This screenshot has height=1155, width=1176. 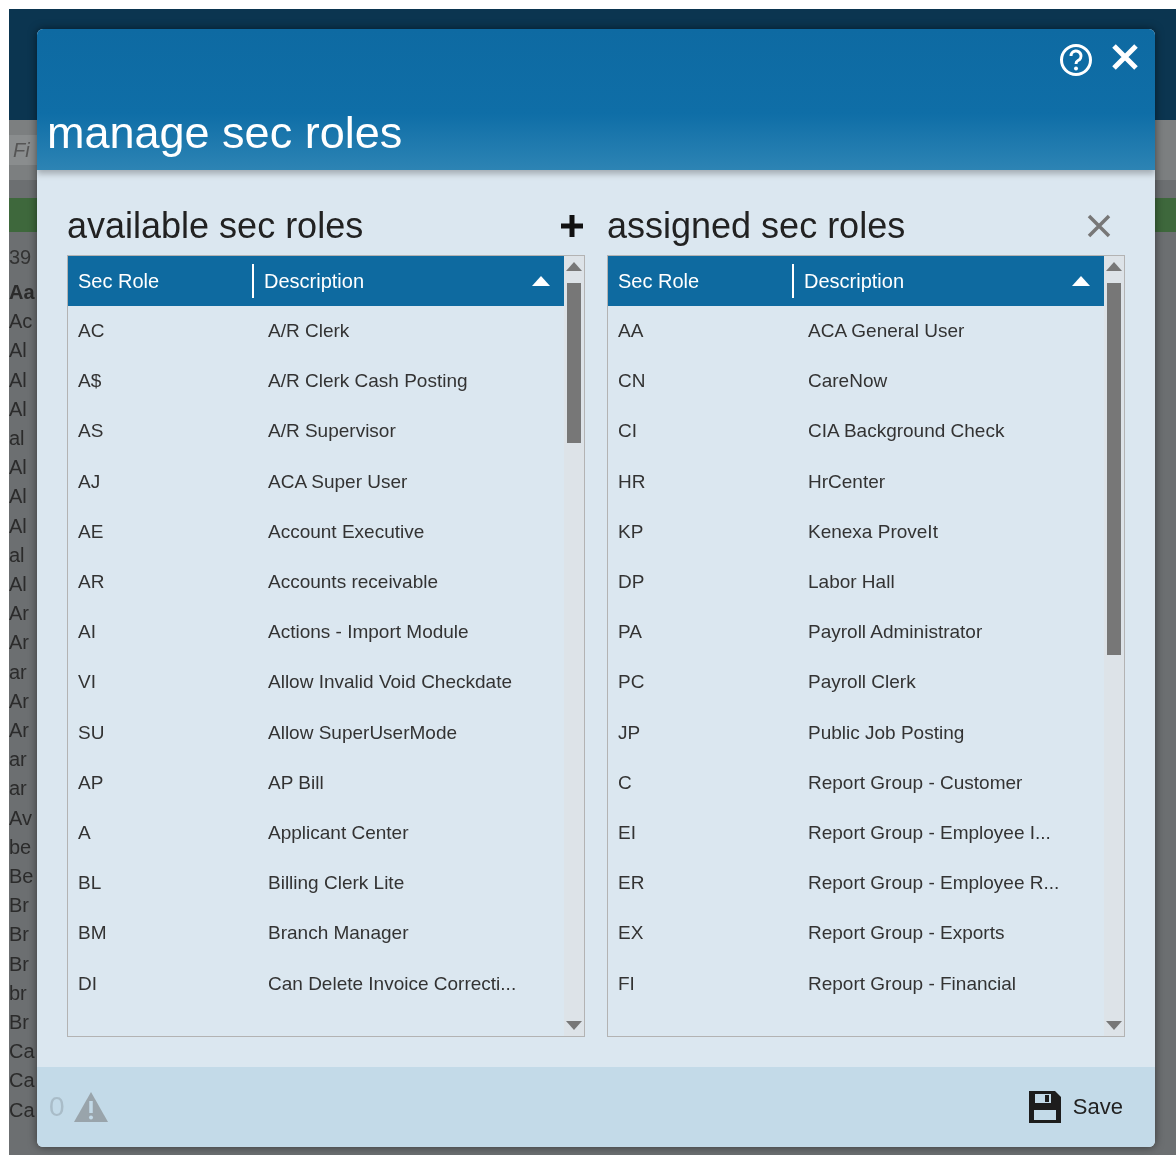 I want to click on table-cell-text: ER, so click(x=631, y=883).